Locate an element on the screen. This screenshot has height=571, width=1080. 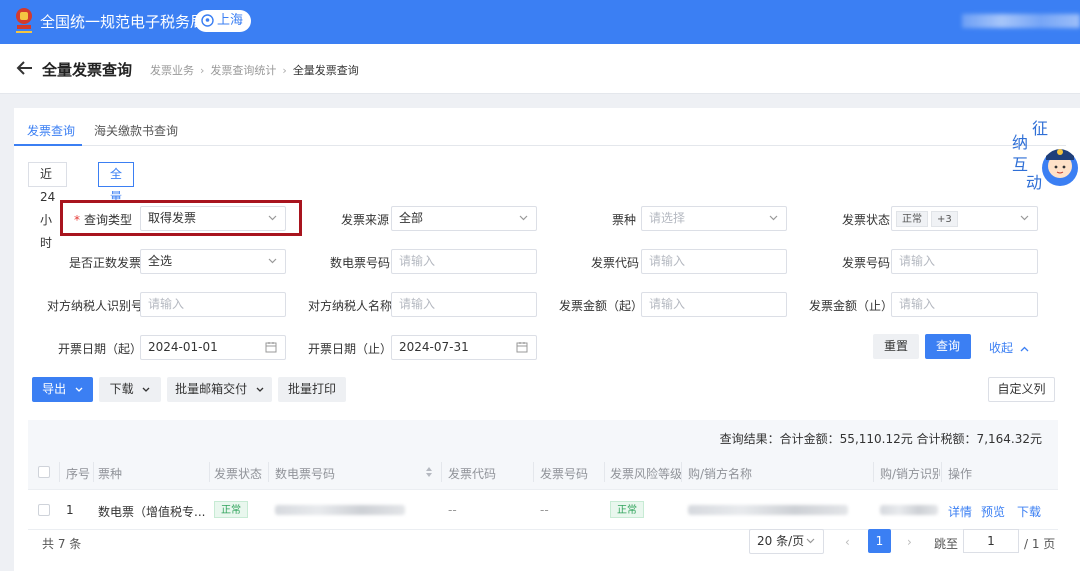
row-invoice-no: -- is located at coordinates (544, 510).